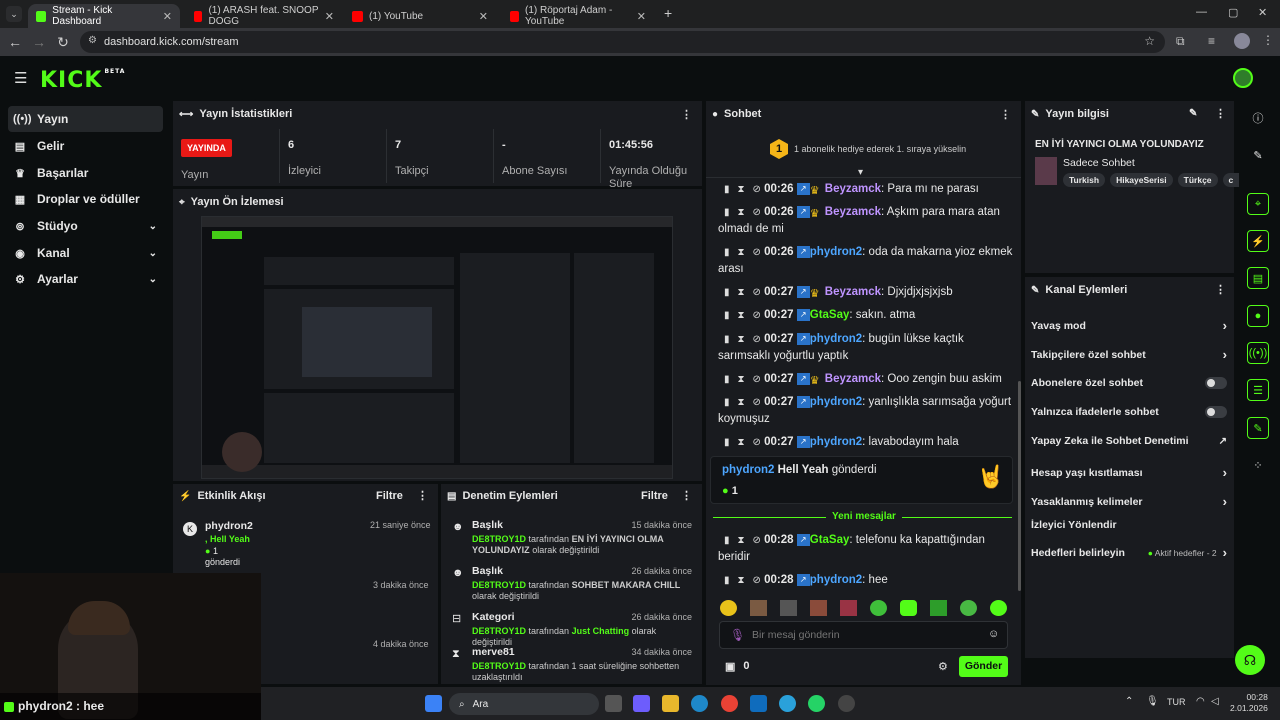  What do you see at coordinates (1258, 390) in the screenshot?
I see `moderation-icon: ☰` at bounding box center [1258, 390].